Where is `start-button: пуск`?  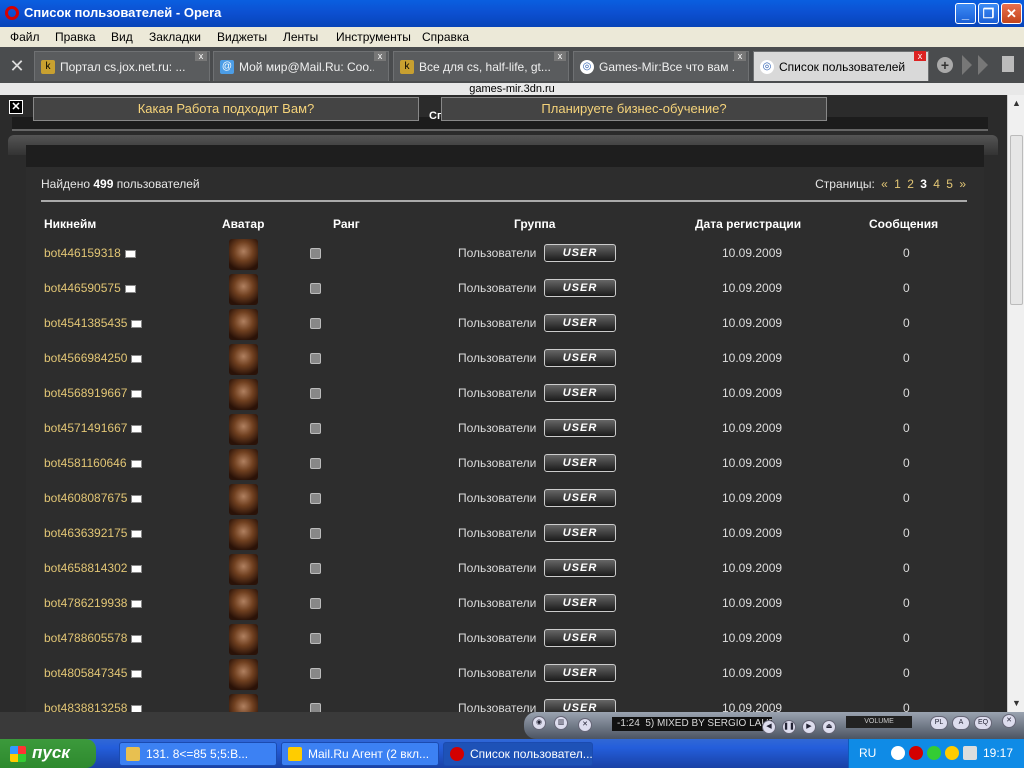
start-button: пуск is located at coordinates (48, 753).